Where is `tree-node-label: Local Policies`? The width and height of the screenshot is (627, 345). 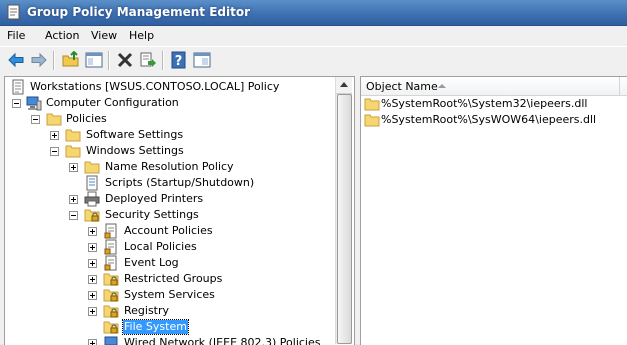
tree-node-label: Local Policies is located at coordinates (160, 246).